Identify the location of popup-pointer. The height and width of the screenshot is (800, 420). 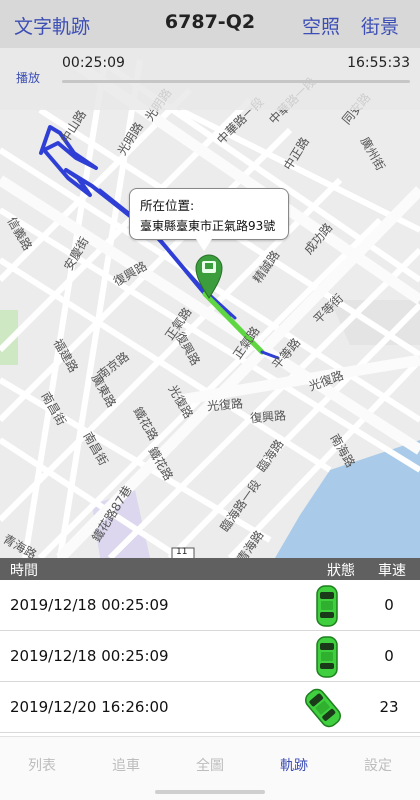
(204, 245).